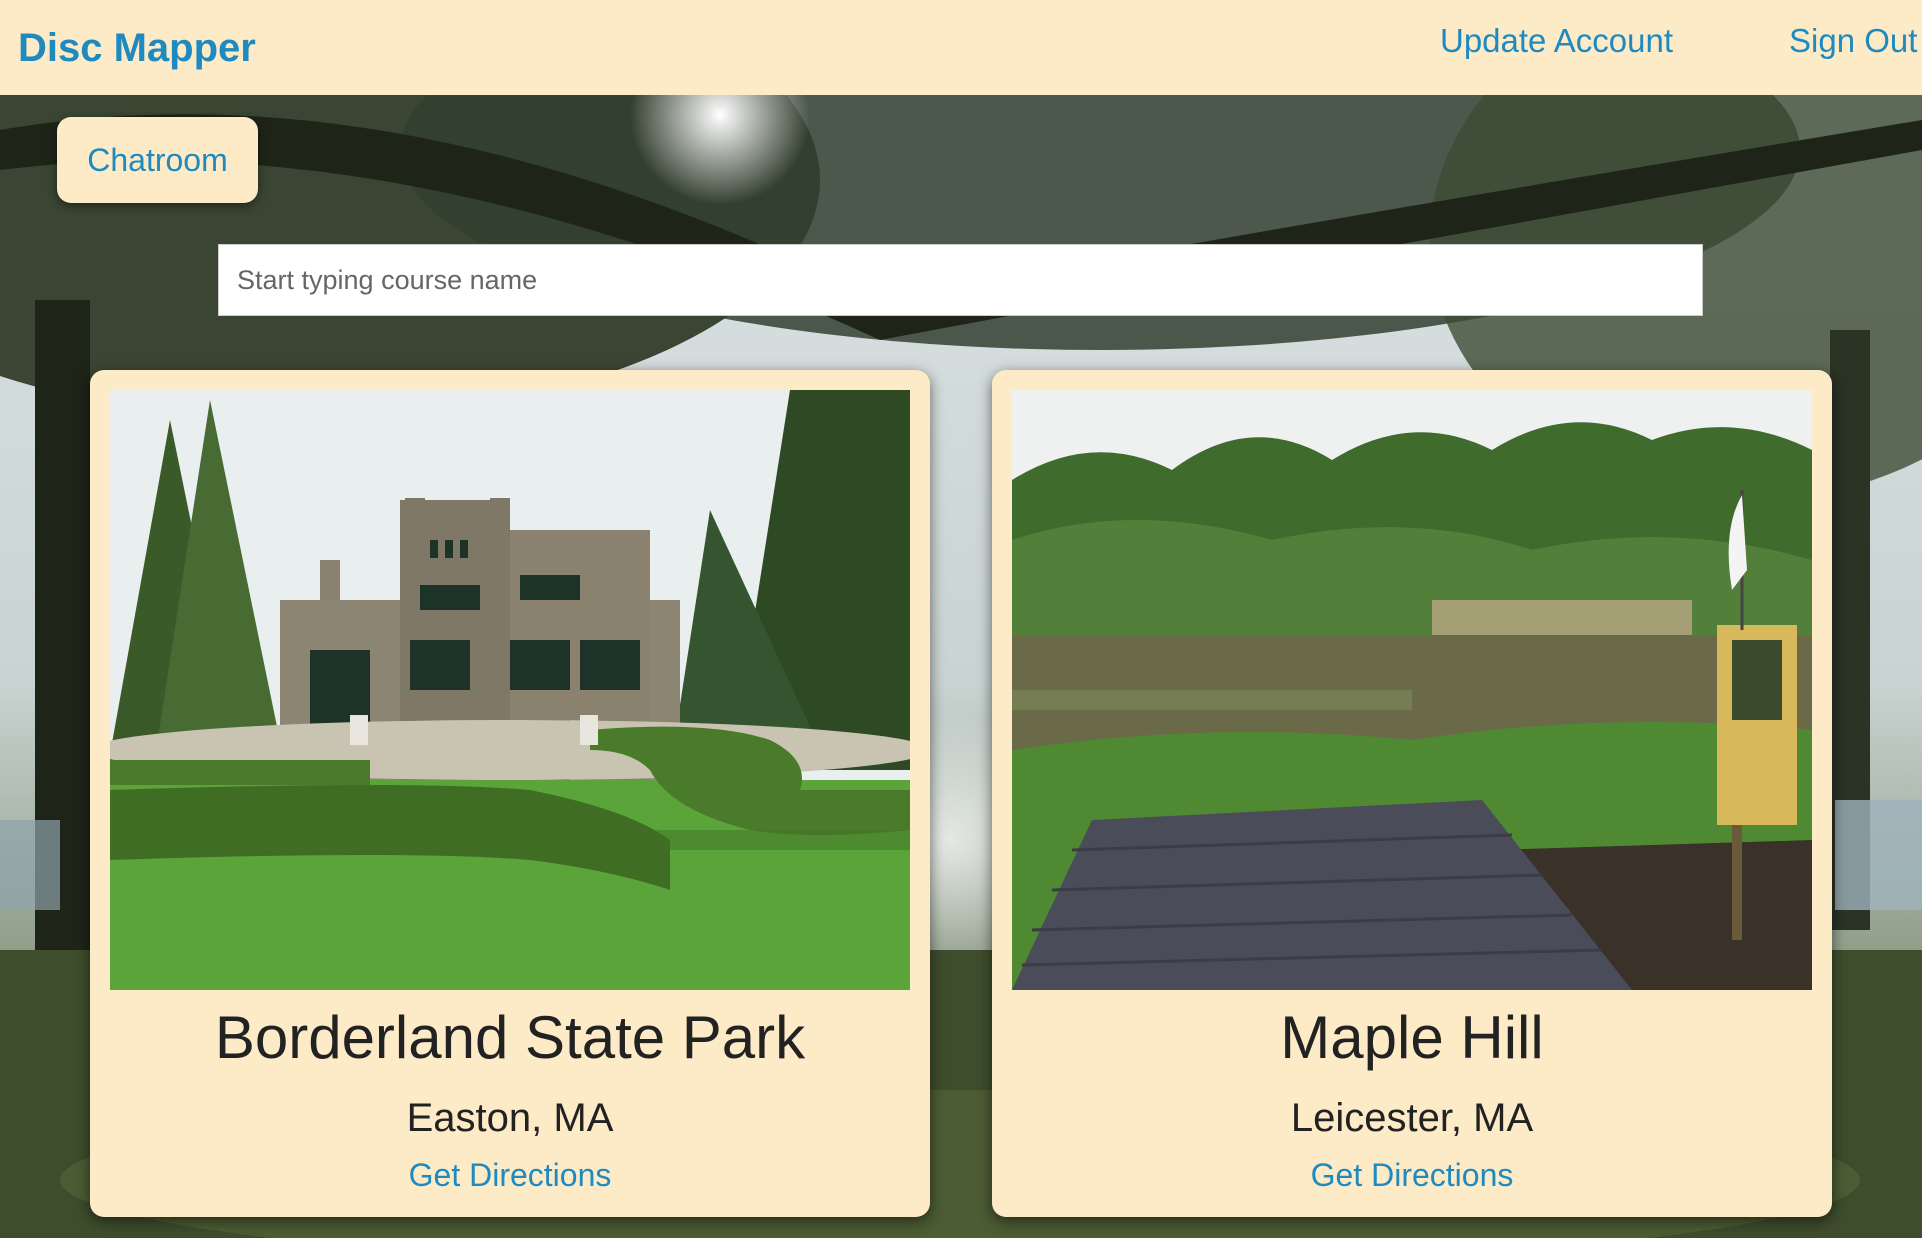 Image resolution: width=1922 pixels, height=1238 pixels. Describe the element at coordinates (960, 280) in the screenshot. I see `course-search-input` at that location.